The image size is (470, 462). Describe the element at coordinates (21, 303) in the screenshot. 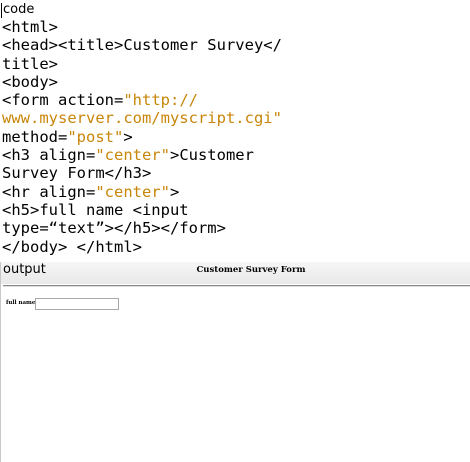

I see `full-name-label: full name` at that location.